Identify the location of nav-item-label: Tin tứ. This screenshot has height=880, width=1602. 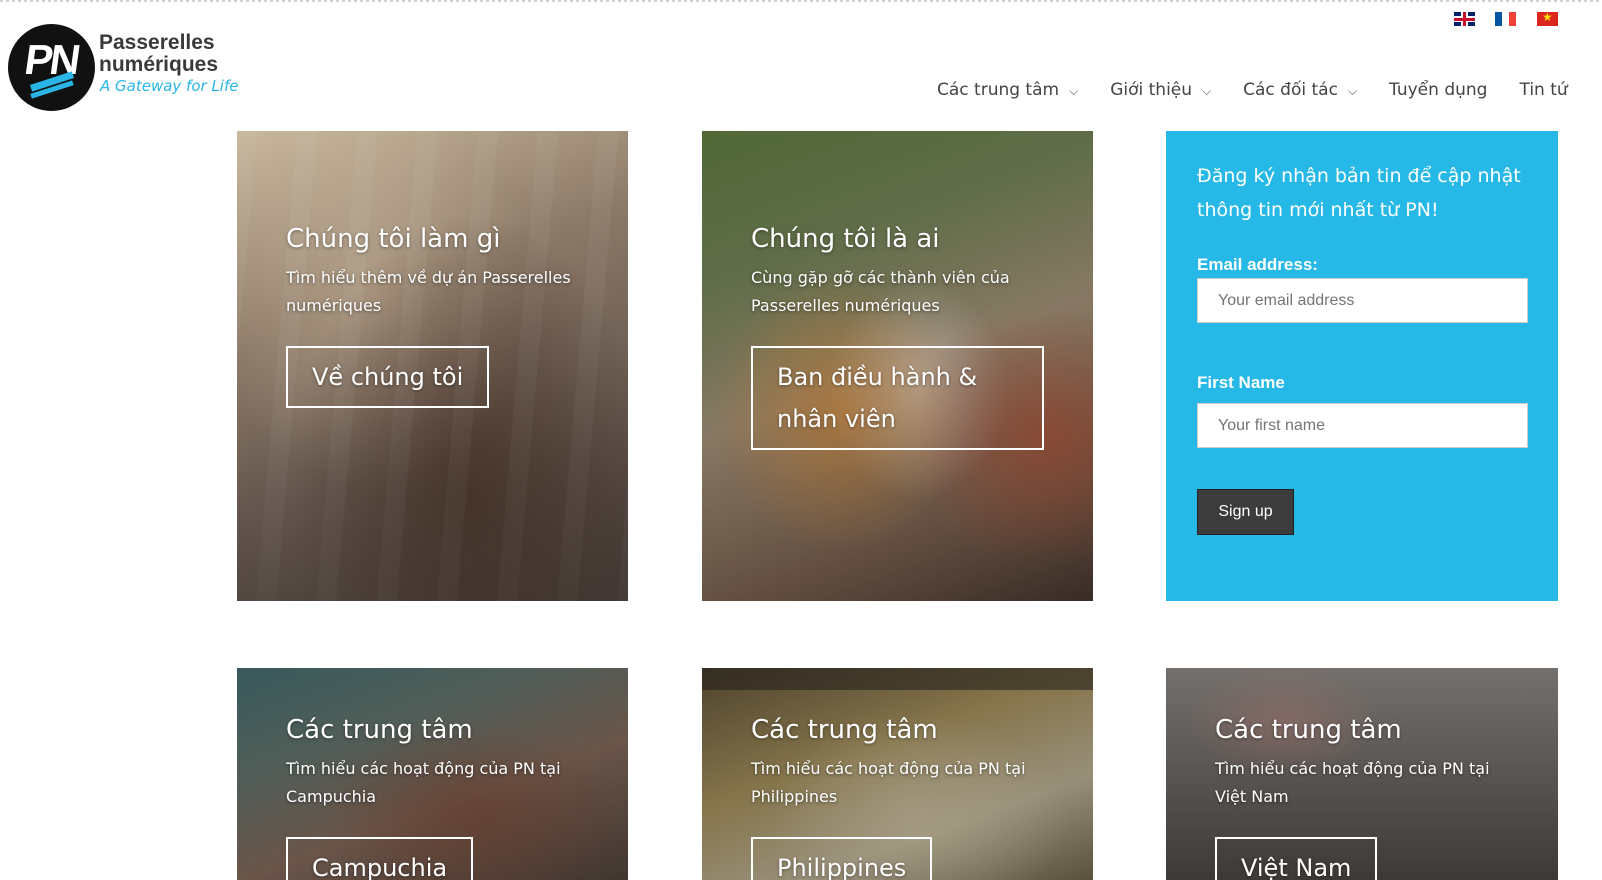
(1543, 90).